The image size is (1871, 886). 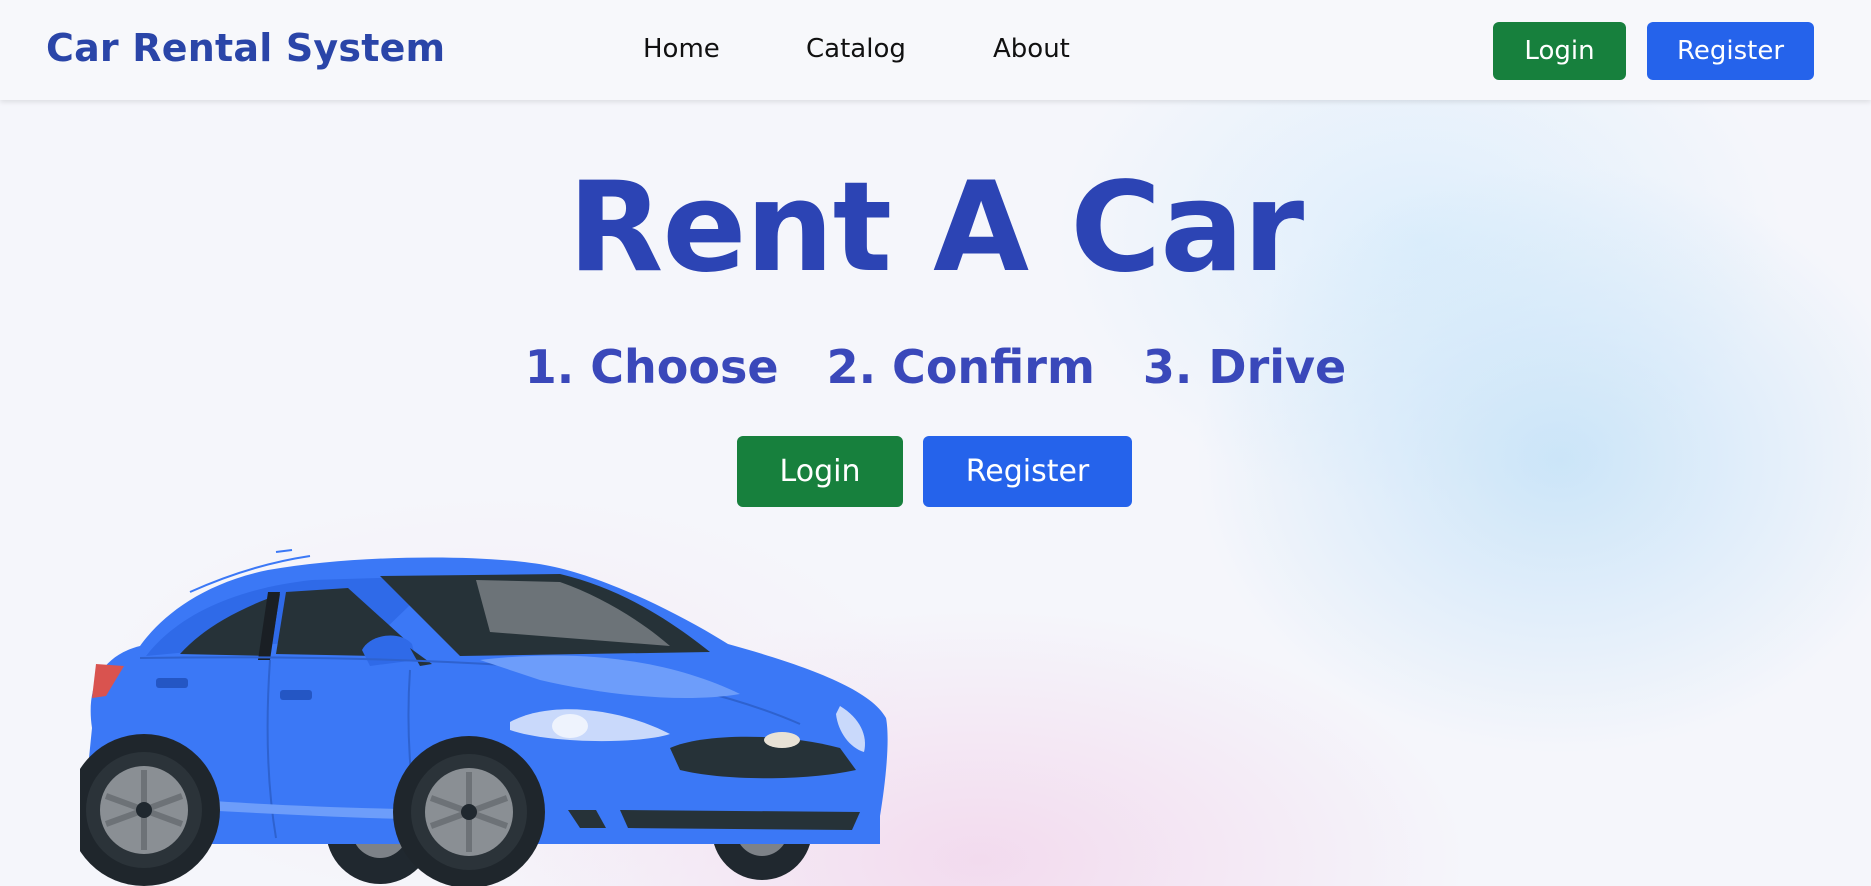 What do you see at coordinates (935, 228) in the screenshot?
I see `hero-title: Rent A Car` at bounding box center [935, 228].